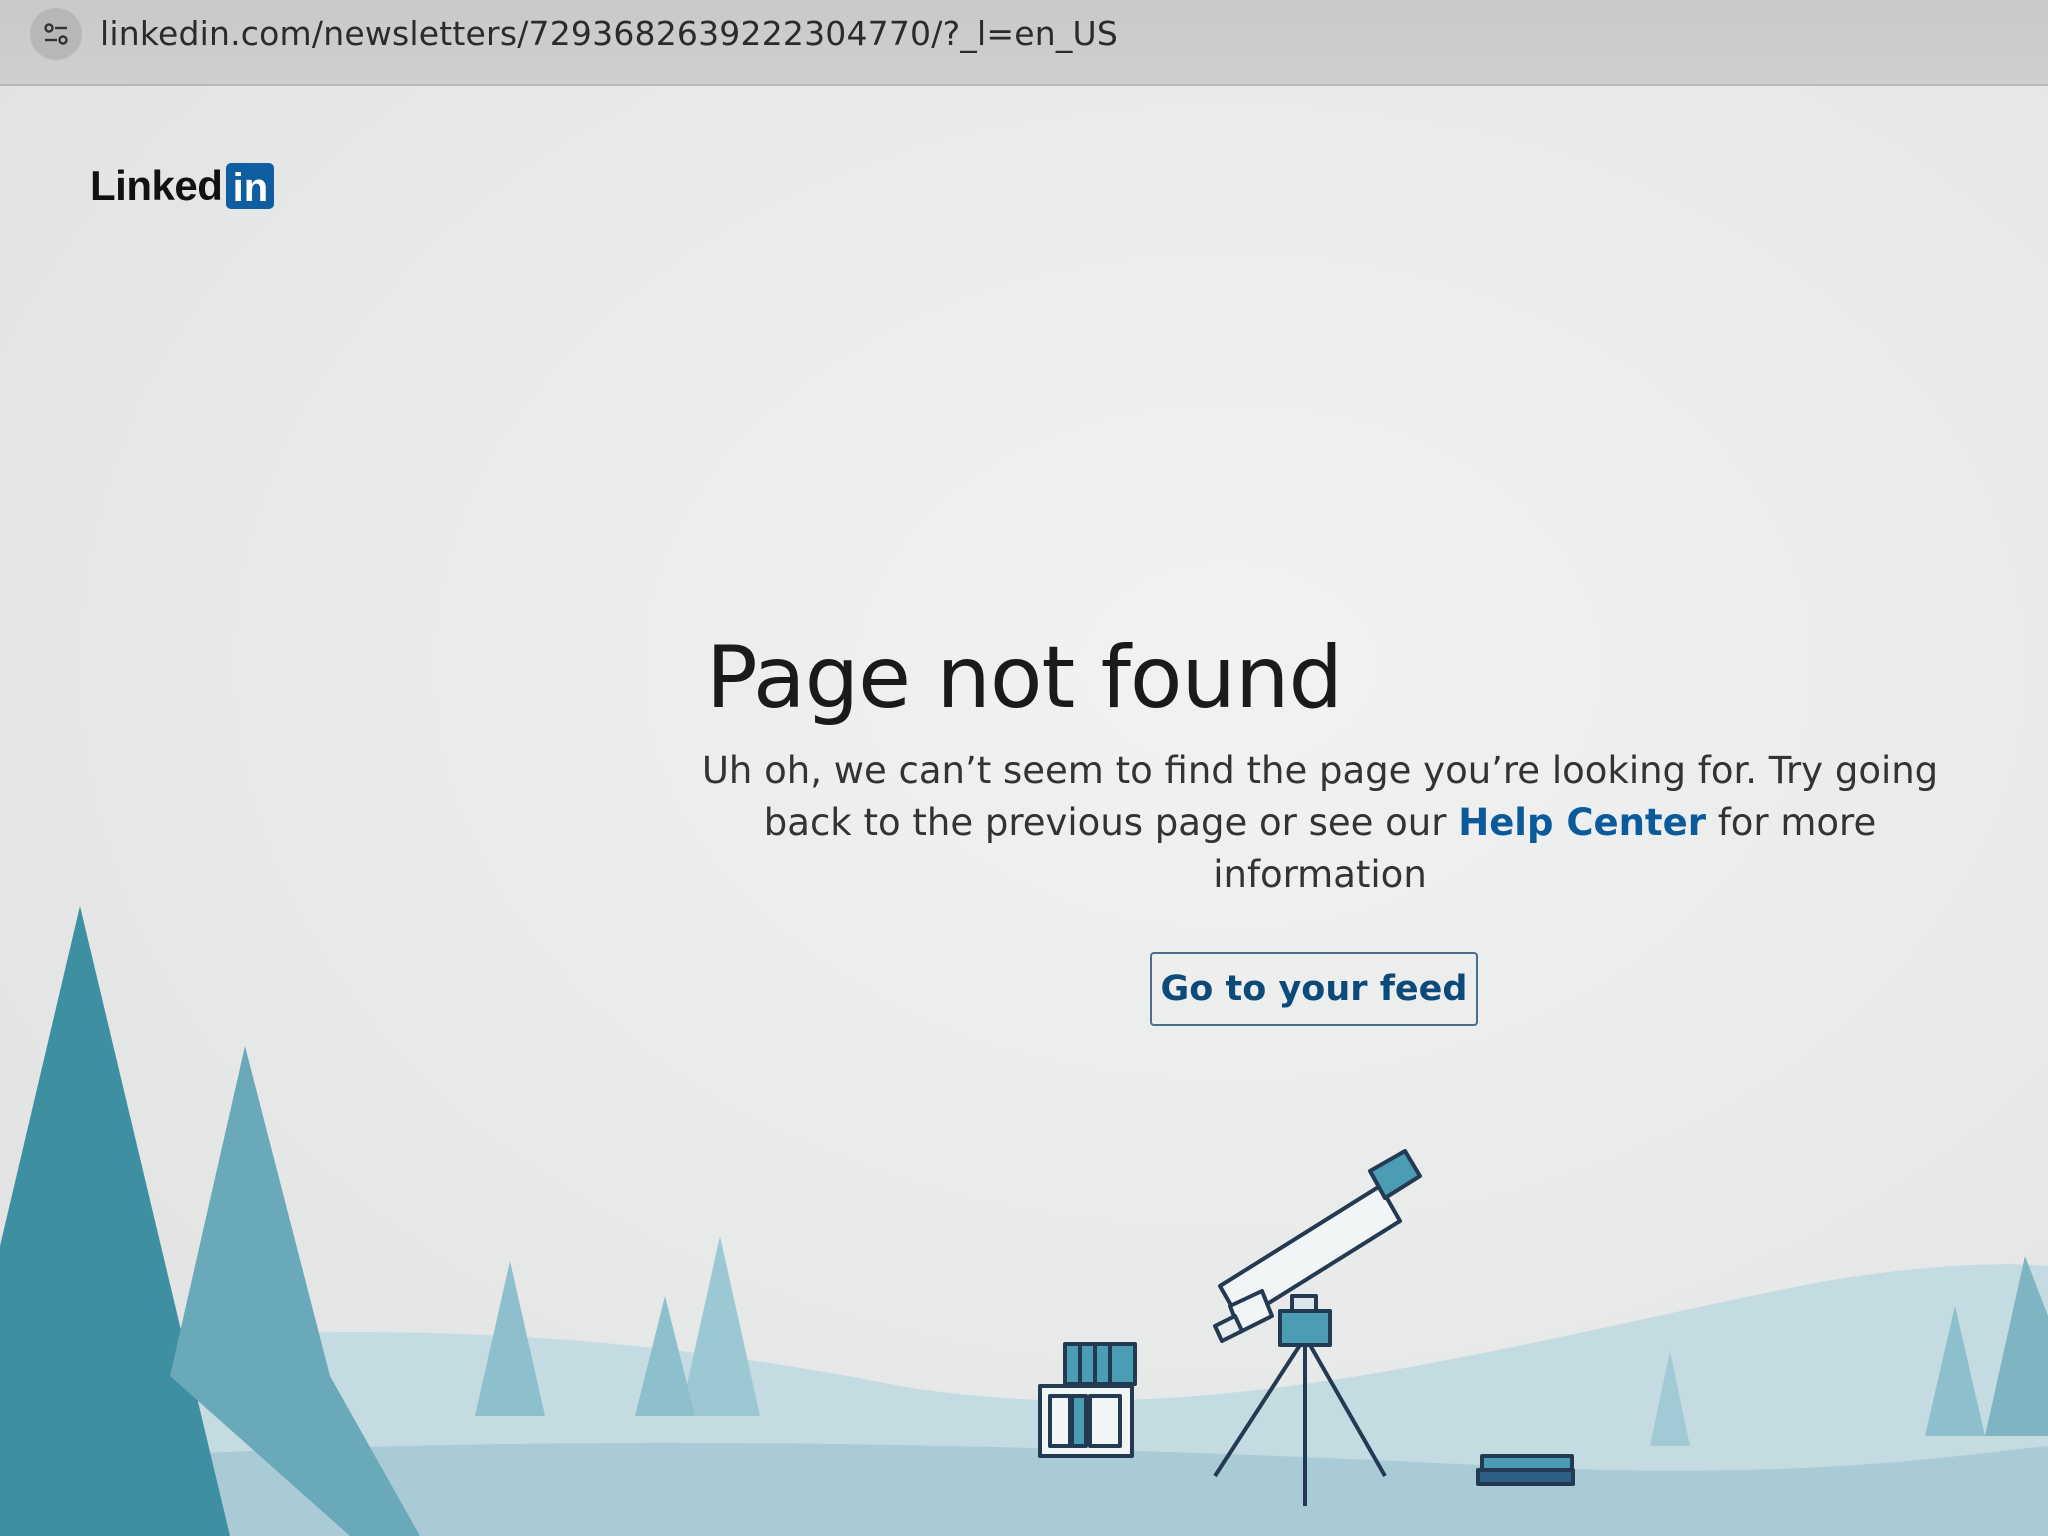  I want to click on logo-wordmark: Linked, so click(156, 185).